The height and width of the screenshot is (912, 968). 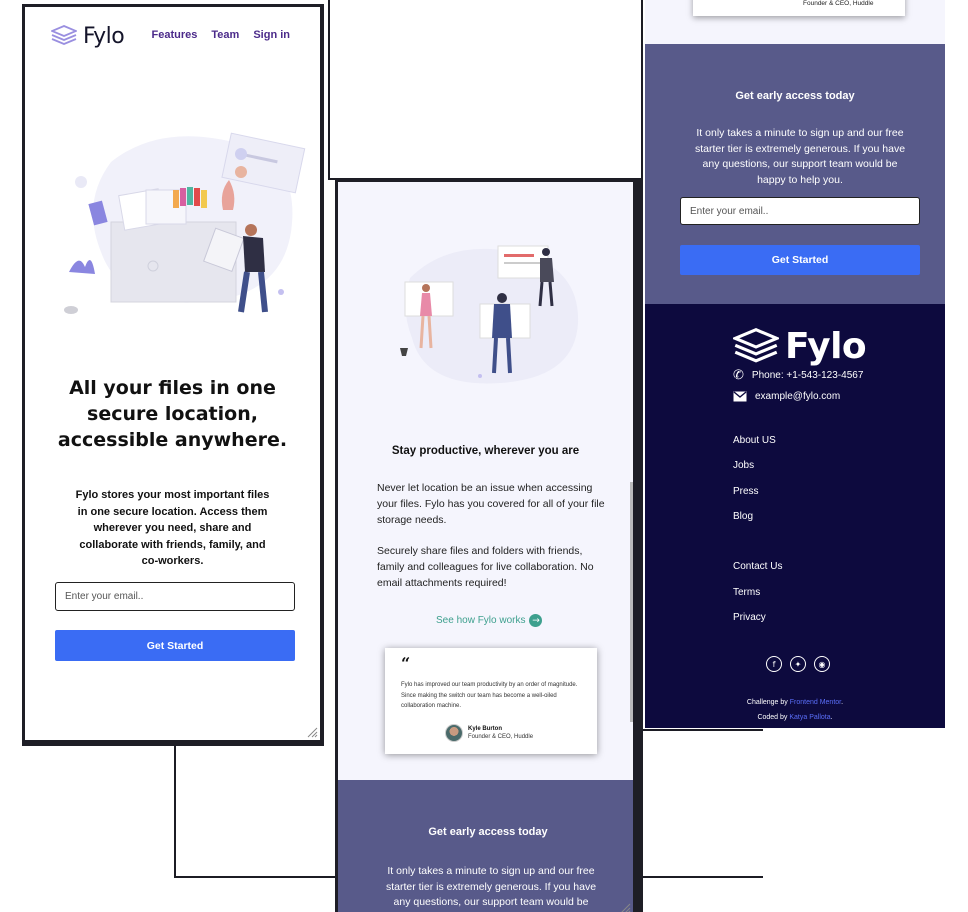 What do you see at coordinates (485, 90) in the screenshot?
I see `background-window-frame-top` at bounding box center [485, 90].